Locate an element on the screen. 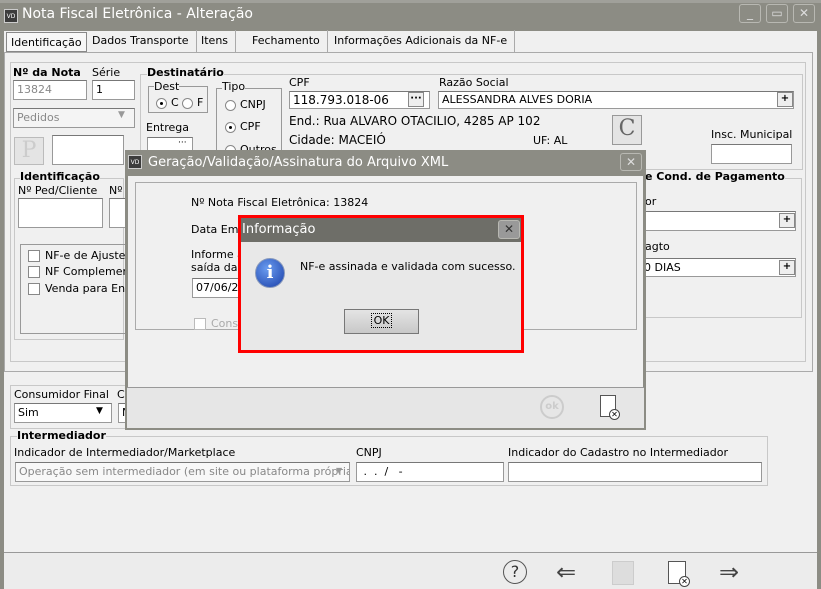  xml-dialog-close-button: ✕ is located at coordinates (631, 162).